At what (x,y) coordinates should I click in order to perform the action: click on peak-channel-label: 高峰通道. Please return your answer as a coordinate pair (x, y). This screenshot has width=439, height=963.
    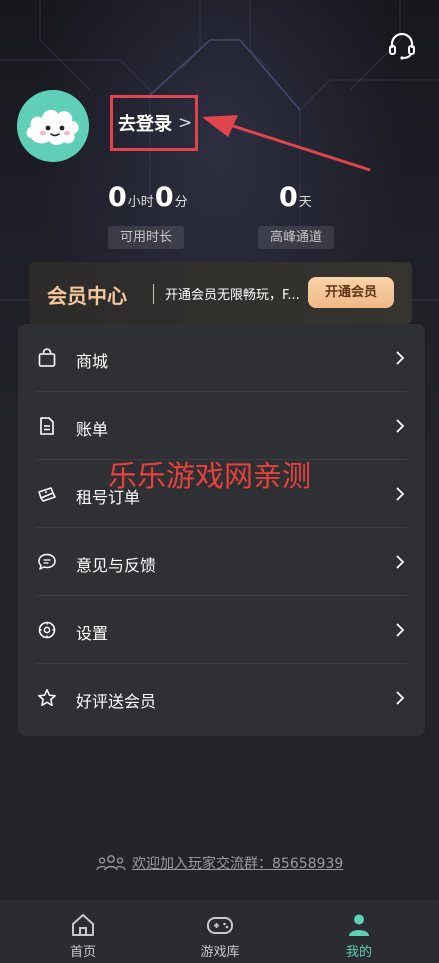
    Looking at the image, I should click on (296, 237).